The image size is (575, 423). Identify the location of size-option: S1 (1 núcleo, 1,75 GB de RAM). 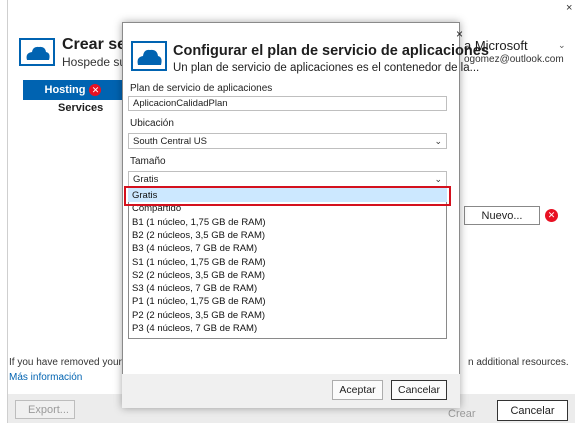
(199, 262).